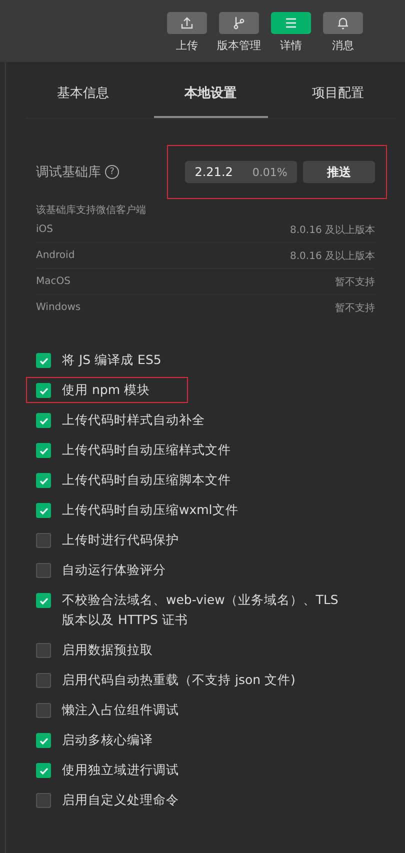 The height and width of the screenshot is (853, 405). What do you see at coordinates (239, 45) in the screenshot?
I see `toolbar-label: 版本管理` at bounding box center [239, 45].